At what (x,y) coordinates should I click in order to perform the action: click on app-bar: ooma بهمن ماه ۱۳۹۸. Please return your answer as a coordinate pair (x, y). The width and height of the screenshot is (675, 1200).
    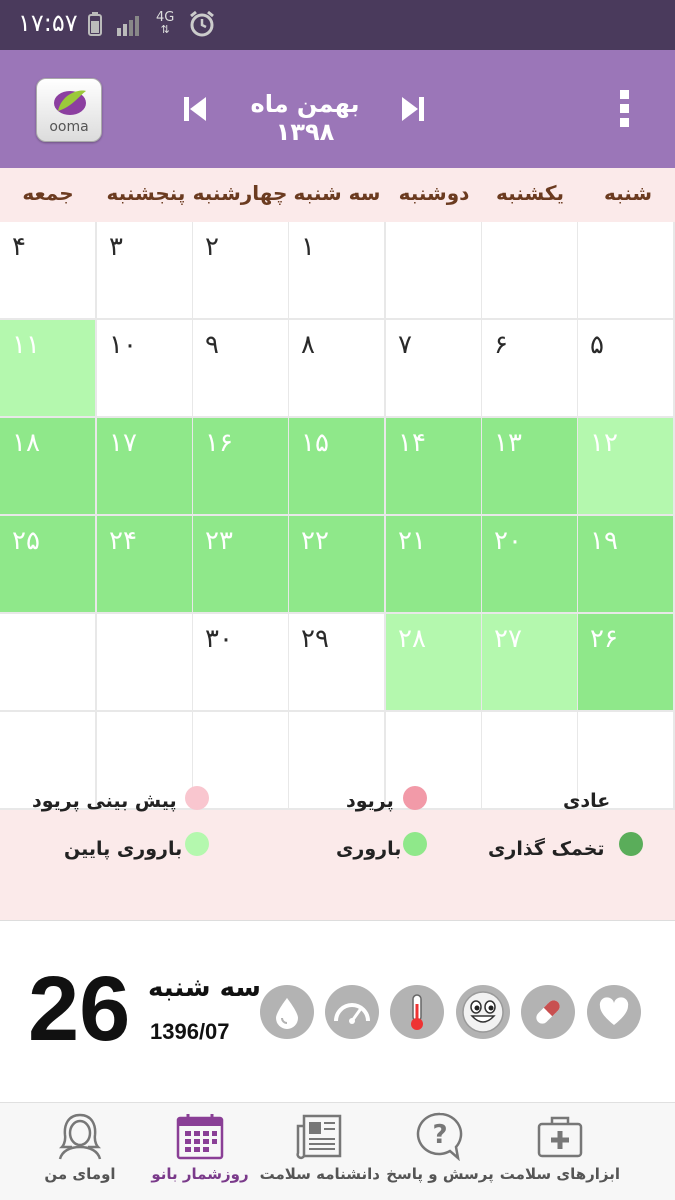
    Looking at the image, I should click on (337, 109).